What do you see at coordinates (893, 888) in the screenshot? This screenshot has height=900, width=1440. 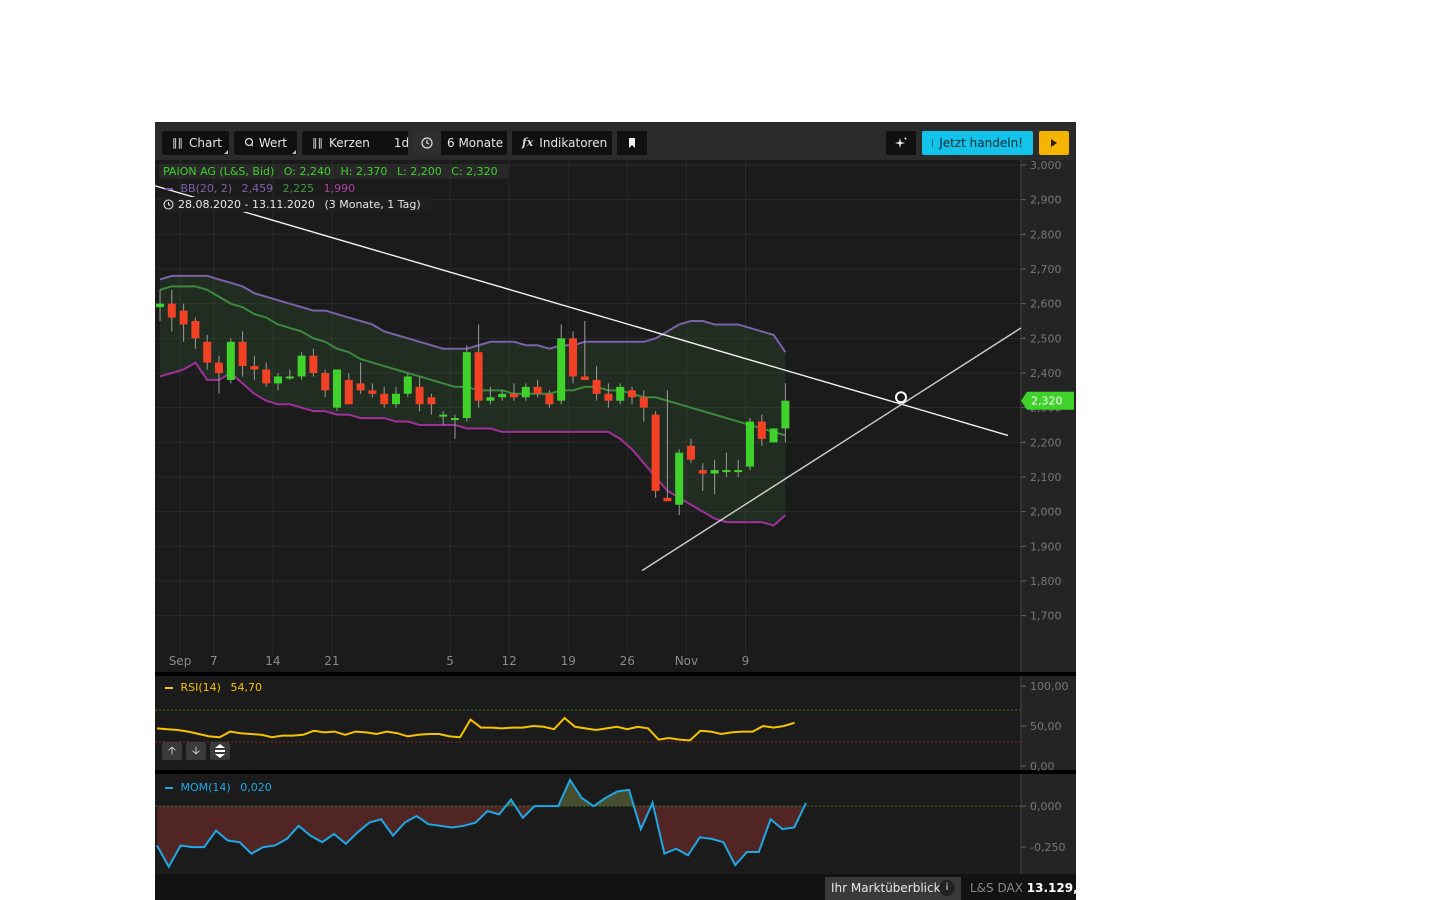 I see `market-overview-button: Ihr Marktüberblick i` at bounding box center [893, 888].